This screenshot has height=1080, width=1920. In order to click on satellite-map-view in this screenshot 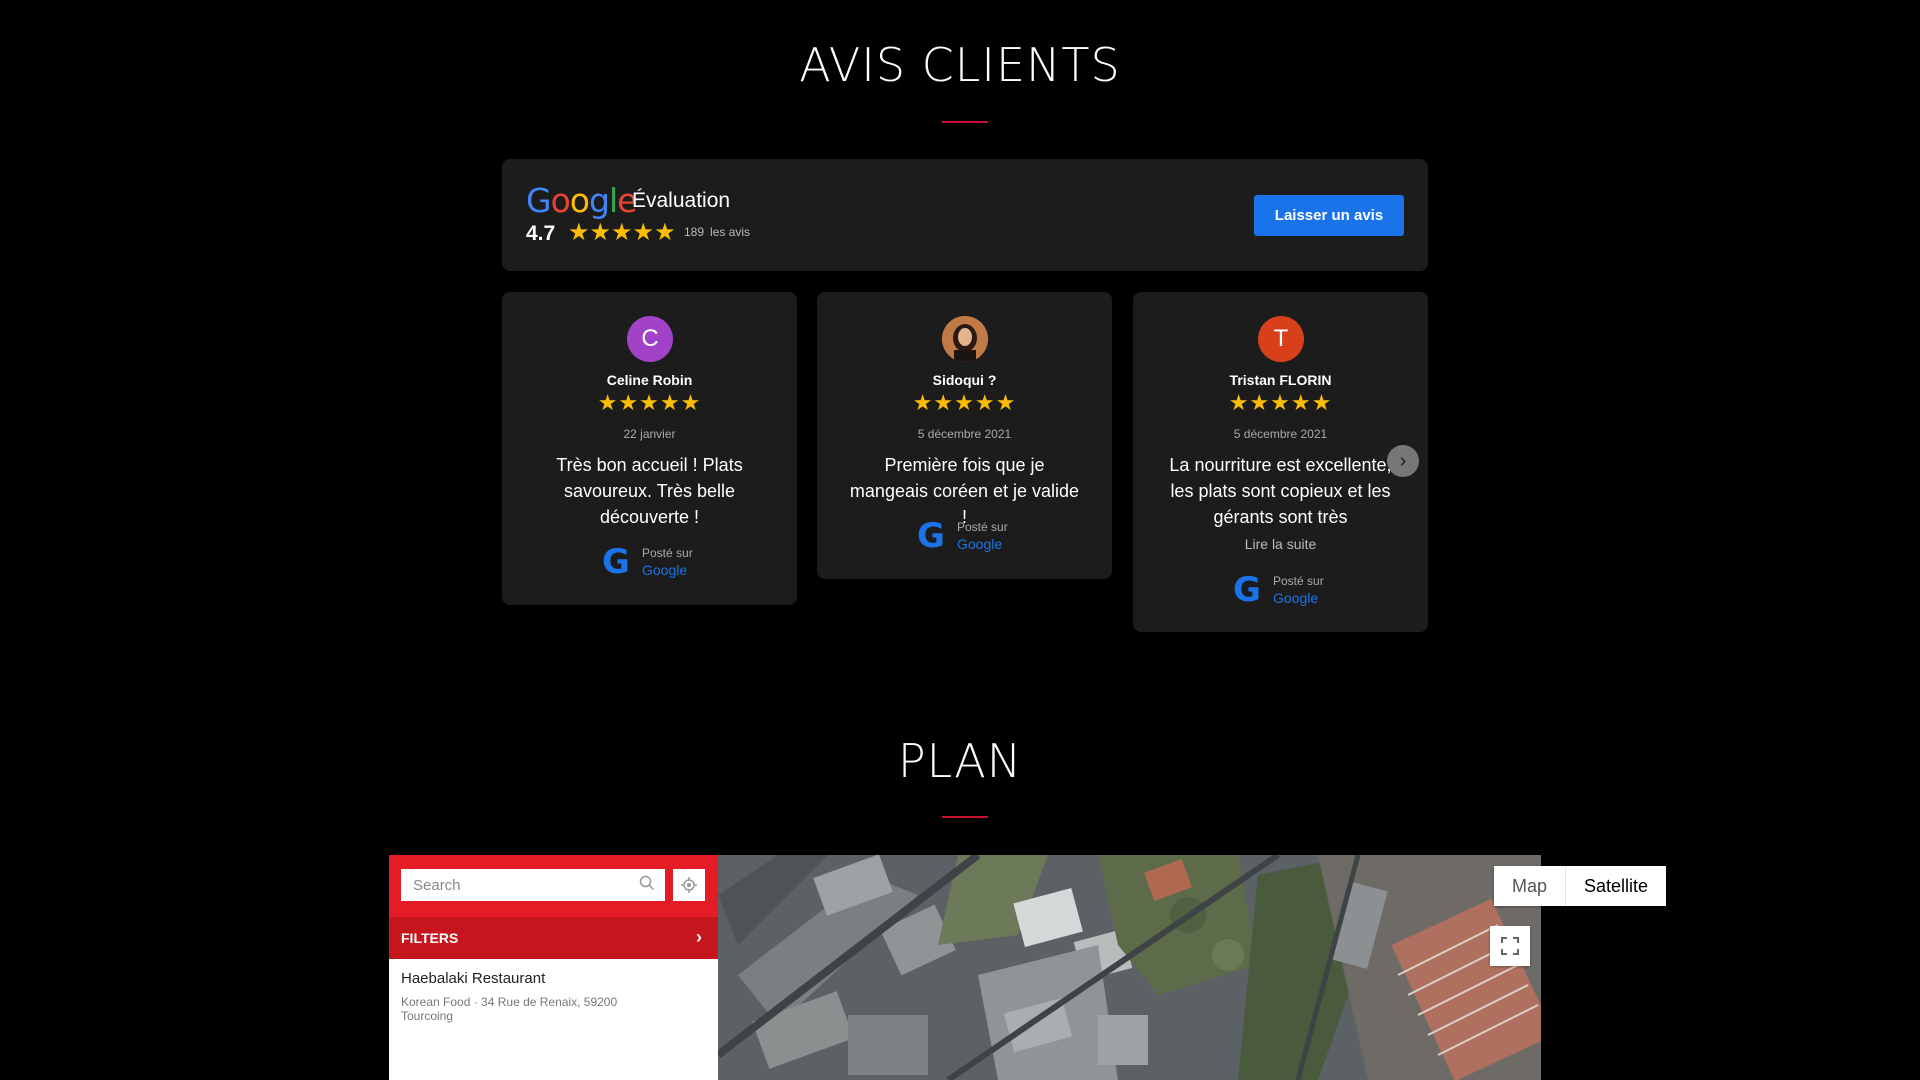, I will do `click(1129, 967)`.